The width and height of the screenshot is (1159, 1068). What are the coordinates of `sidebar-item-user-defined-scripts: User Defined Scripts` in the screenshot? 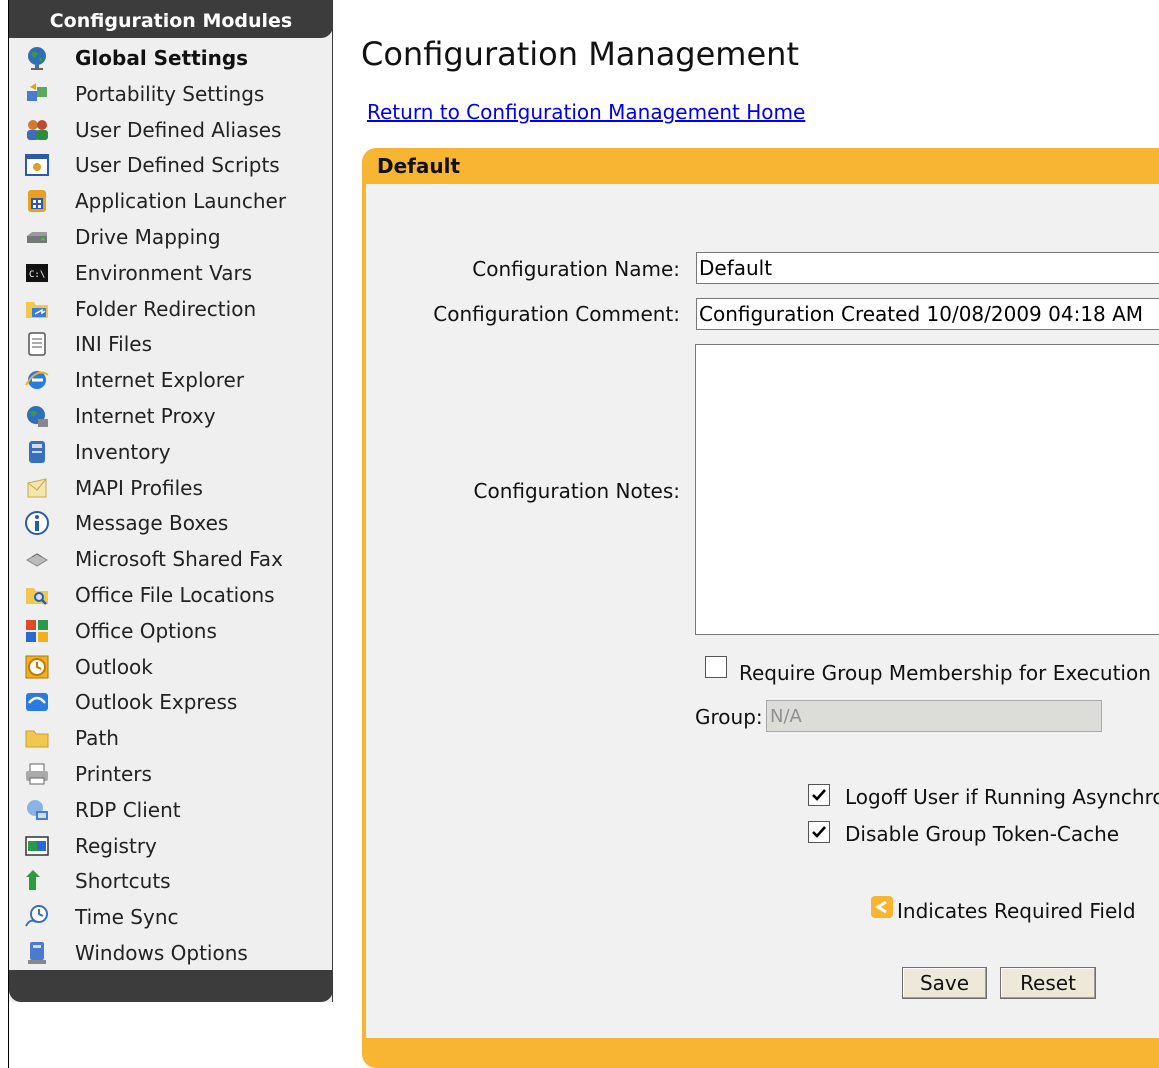 It's located at (171, 165).